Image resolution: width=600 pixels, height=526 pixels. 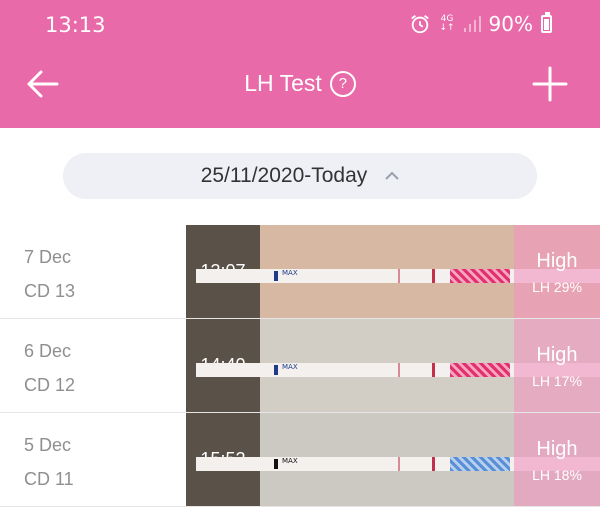 I want to click on page-title: LH Test ?, so click(x=300, y=83).